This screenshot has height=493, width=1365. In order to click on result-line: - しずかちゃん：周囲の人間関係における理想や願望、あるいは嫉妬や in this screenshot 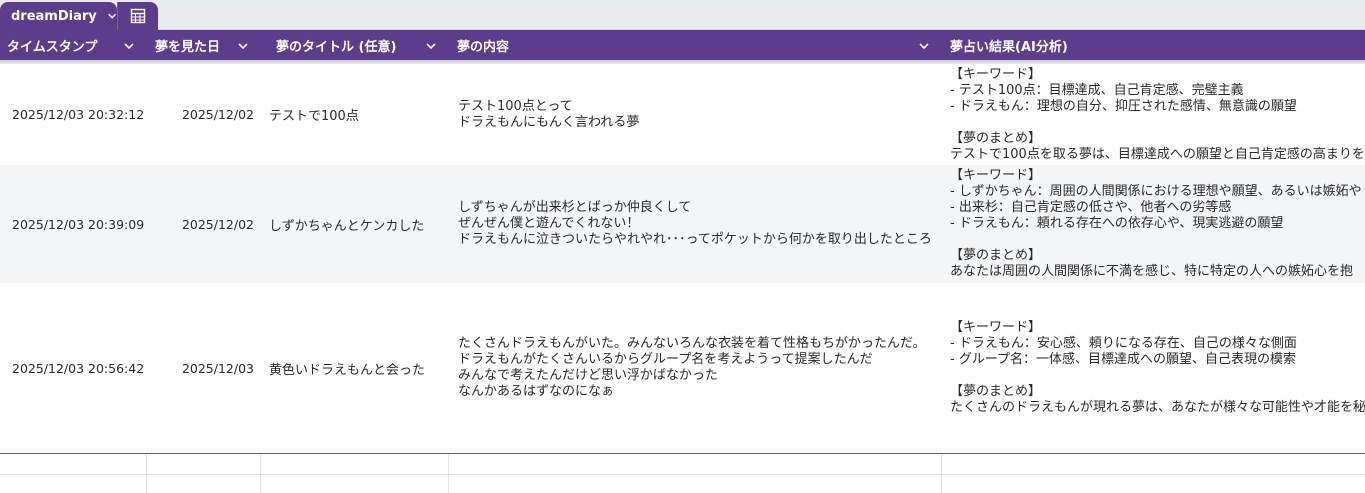, I will do `click(1156, 191)`.